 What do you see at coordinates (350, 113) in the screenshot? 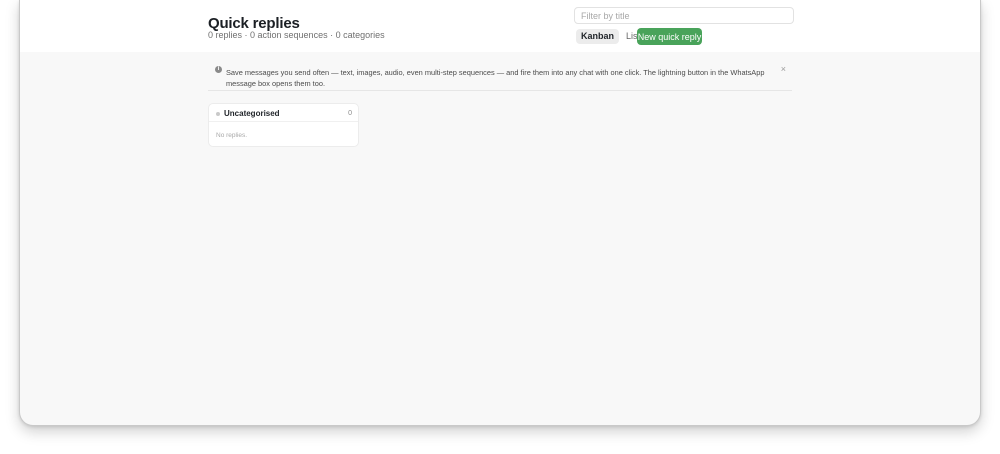
I see `column-count: 0` at bounding box center [350, 113].